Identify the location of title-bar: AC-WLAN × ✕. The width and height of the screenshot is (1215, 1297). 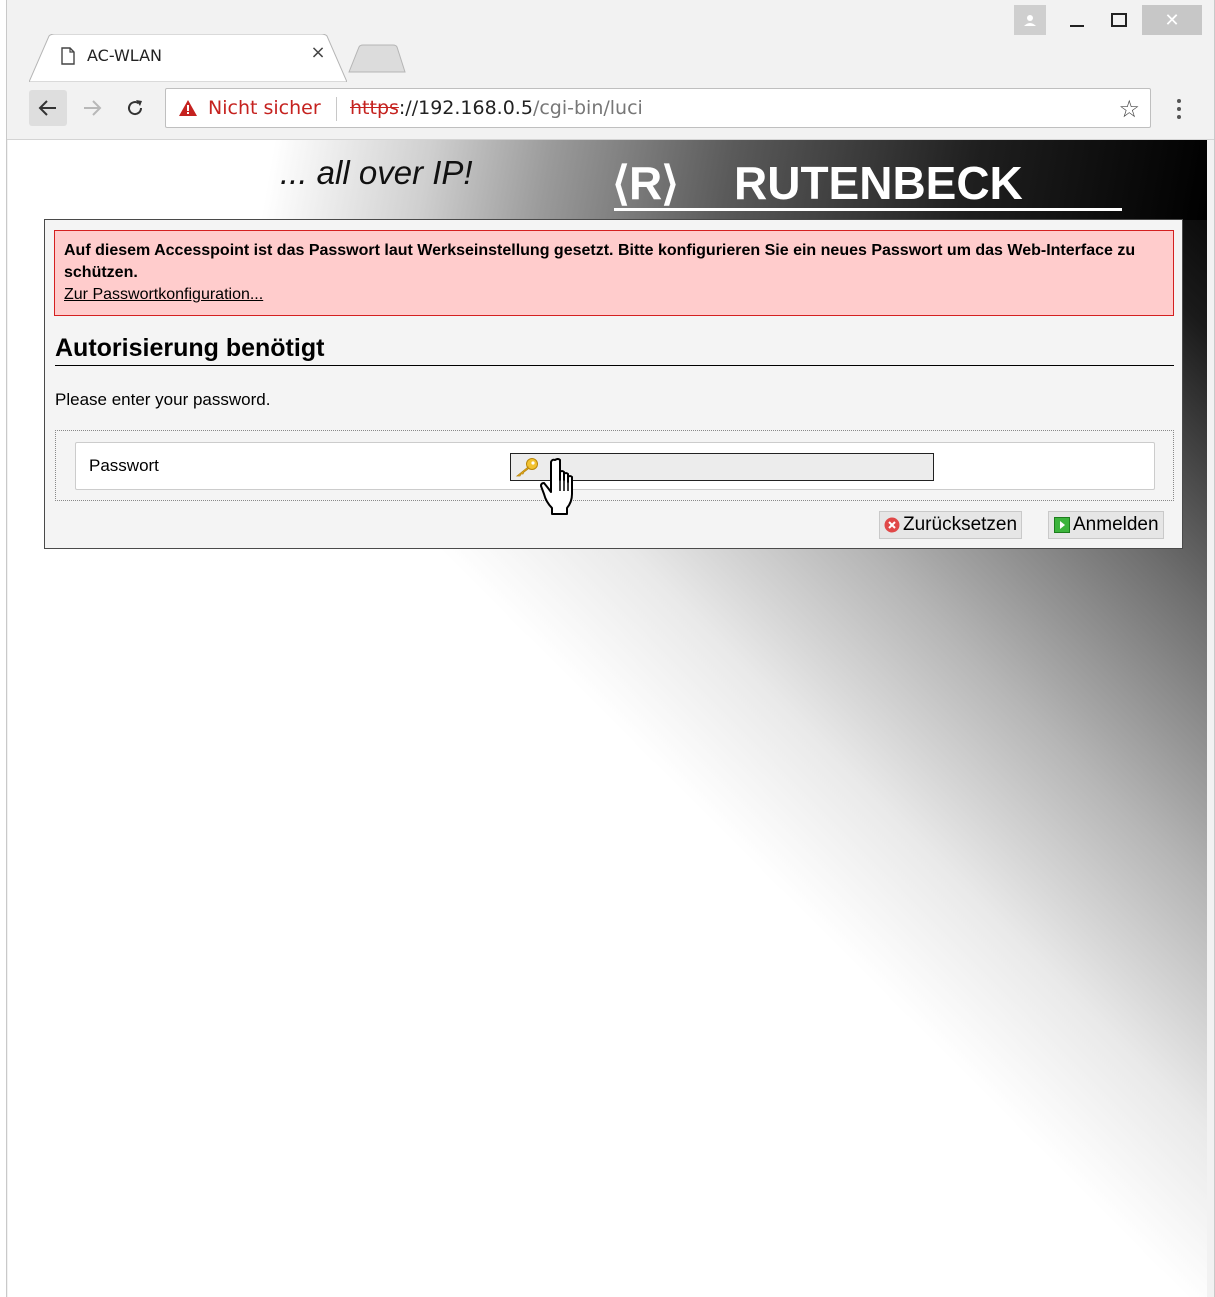
(610, 41).